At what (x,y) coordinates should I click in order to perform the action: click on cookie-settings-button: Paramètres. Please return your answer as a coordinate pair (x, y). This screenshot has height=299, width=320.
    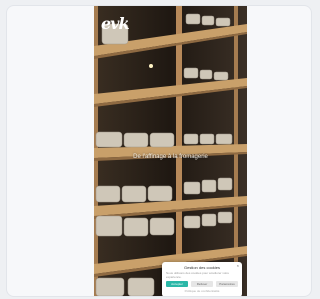
    Looking at the image, I should click on (227, 284).